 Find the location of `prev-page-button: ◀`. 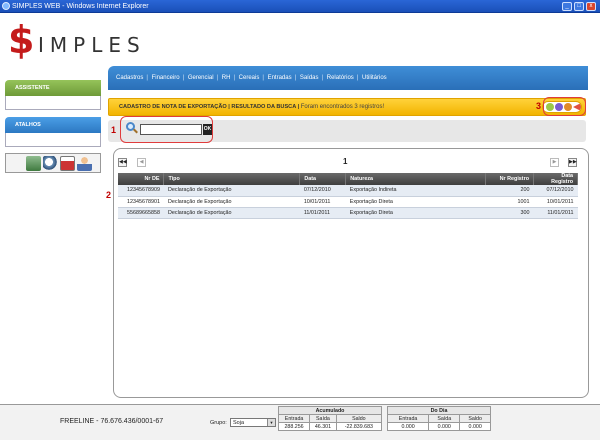

prev-page-button: ◀ is located at coordinates (141, 162).